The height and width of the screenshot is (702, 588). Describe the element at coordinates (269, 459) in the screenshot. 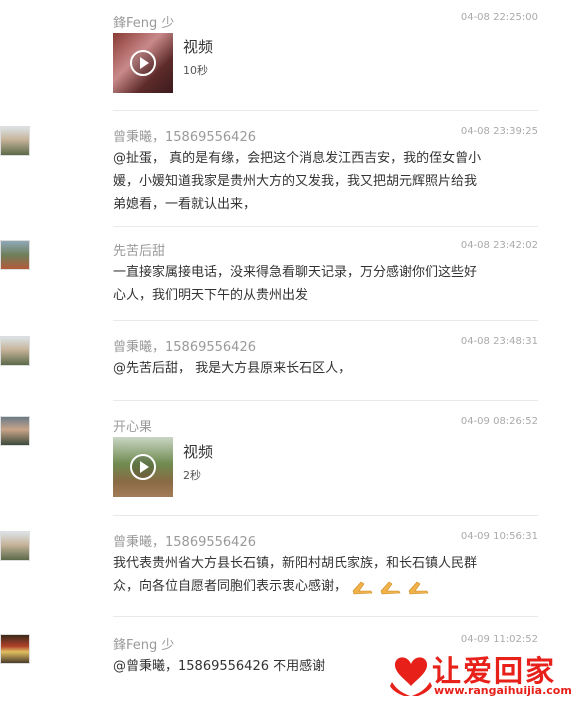

I see `chat-message: 开心果 04-09 08:26:52 视频 2秒` at that location.